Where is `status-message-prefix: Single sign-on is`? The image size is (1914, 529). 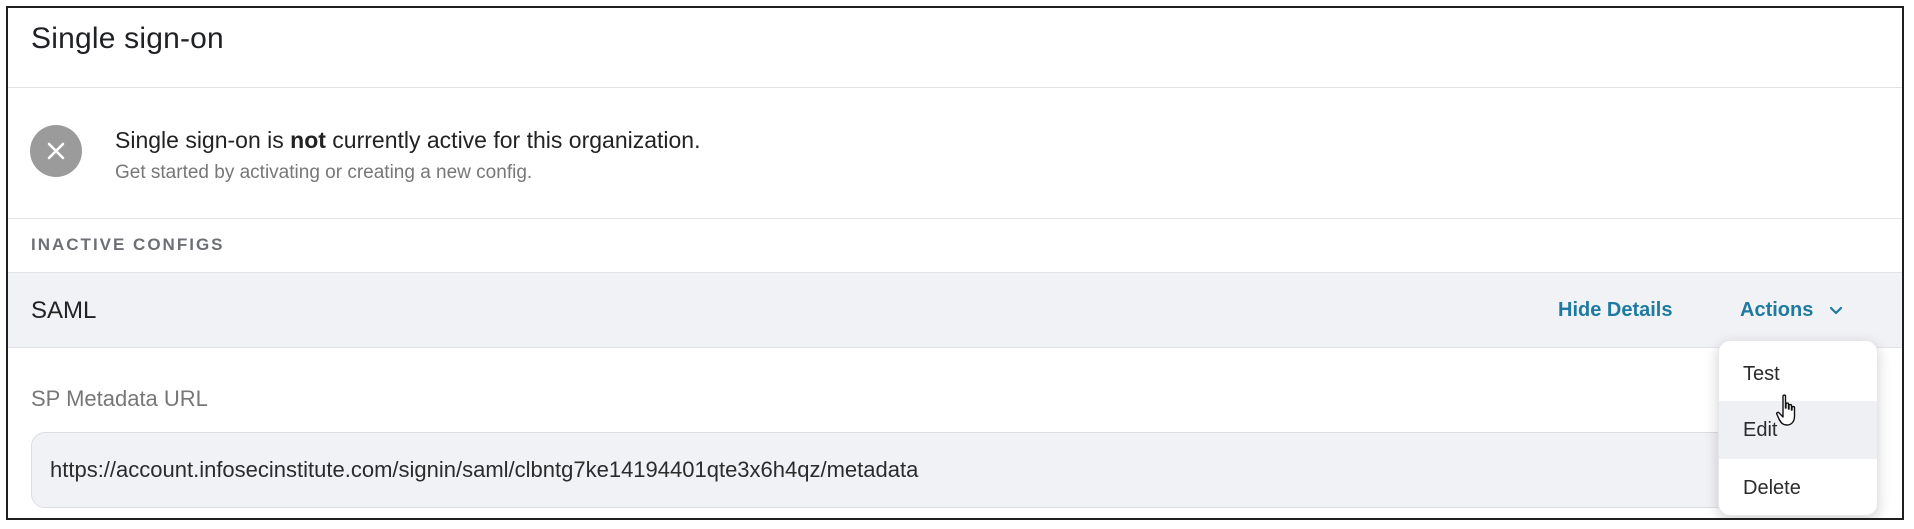
status-message-prefix: Single sign-on is is located at coordinates (203, 140).